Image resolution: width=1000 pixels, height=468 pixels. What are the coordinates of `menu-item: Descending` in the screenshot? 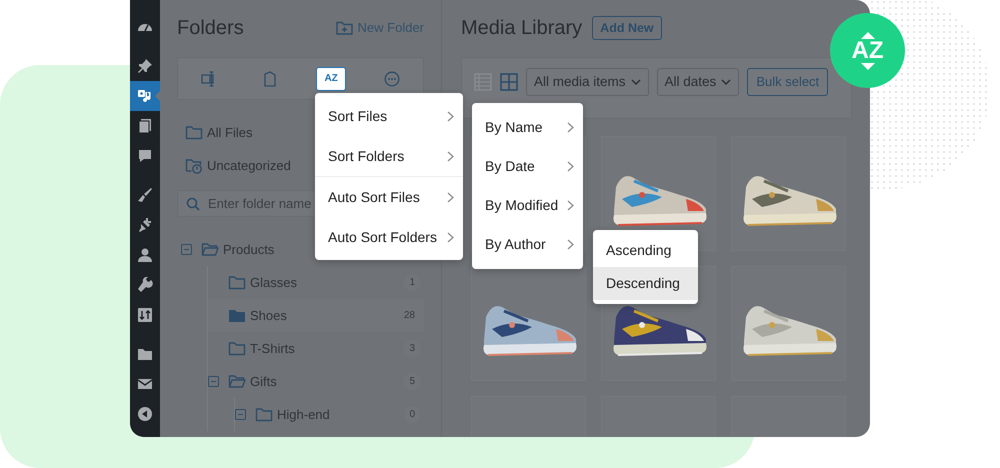 It's located at (645, 283).